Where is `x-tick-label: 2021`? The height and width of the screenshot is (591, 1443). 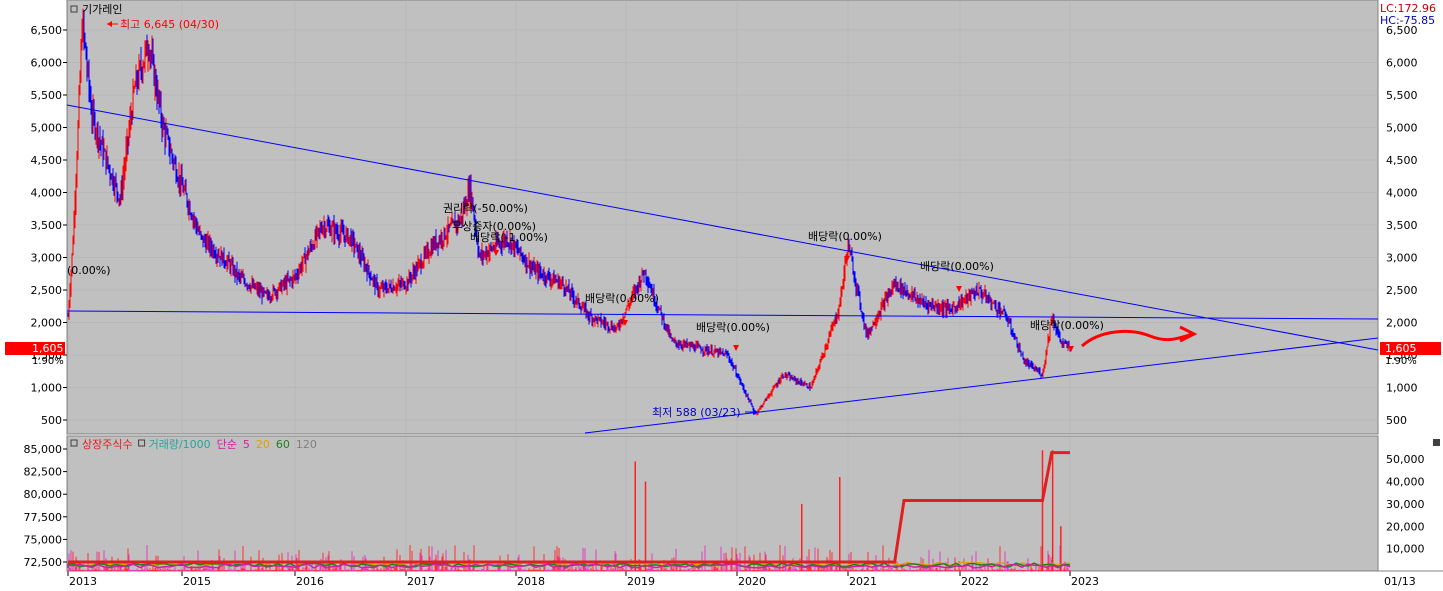 x-tick-label: 2021 is located at coordinates (863, 581).